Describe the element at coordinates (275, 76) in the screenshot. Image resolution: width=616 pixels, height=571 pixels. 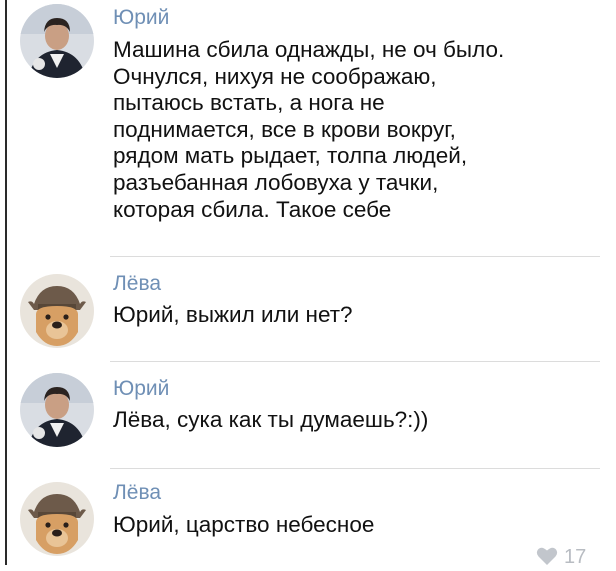
I see `comment-line: Очнулся, нихуя не соображаю,` at that location.